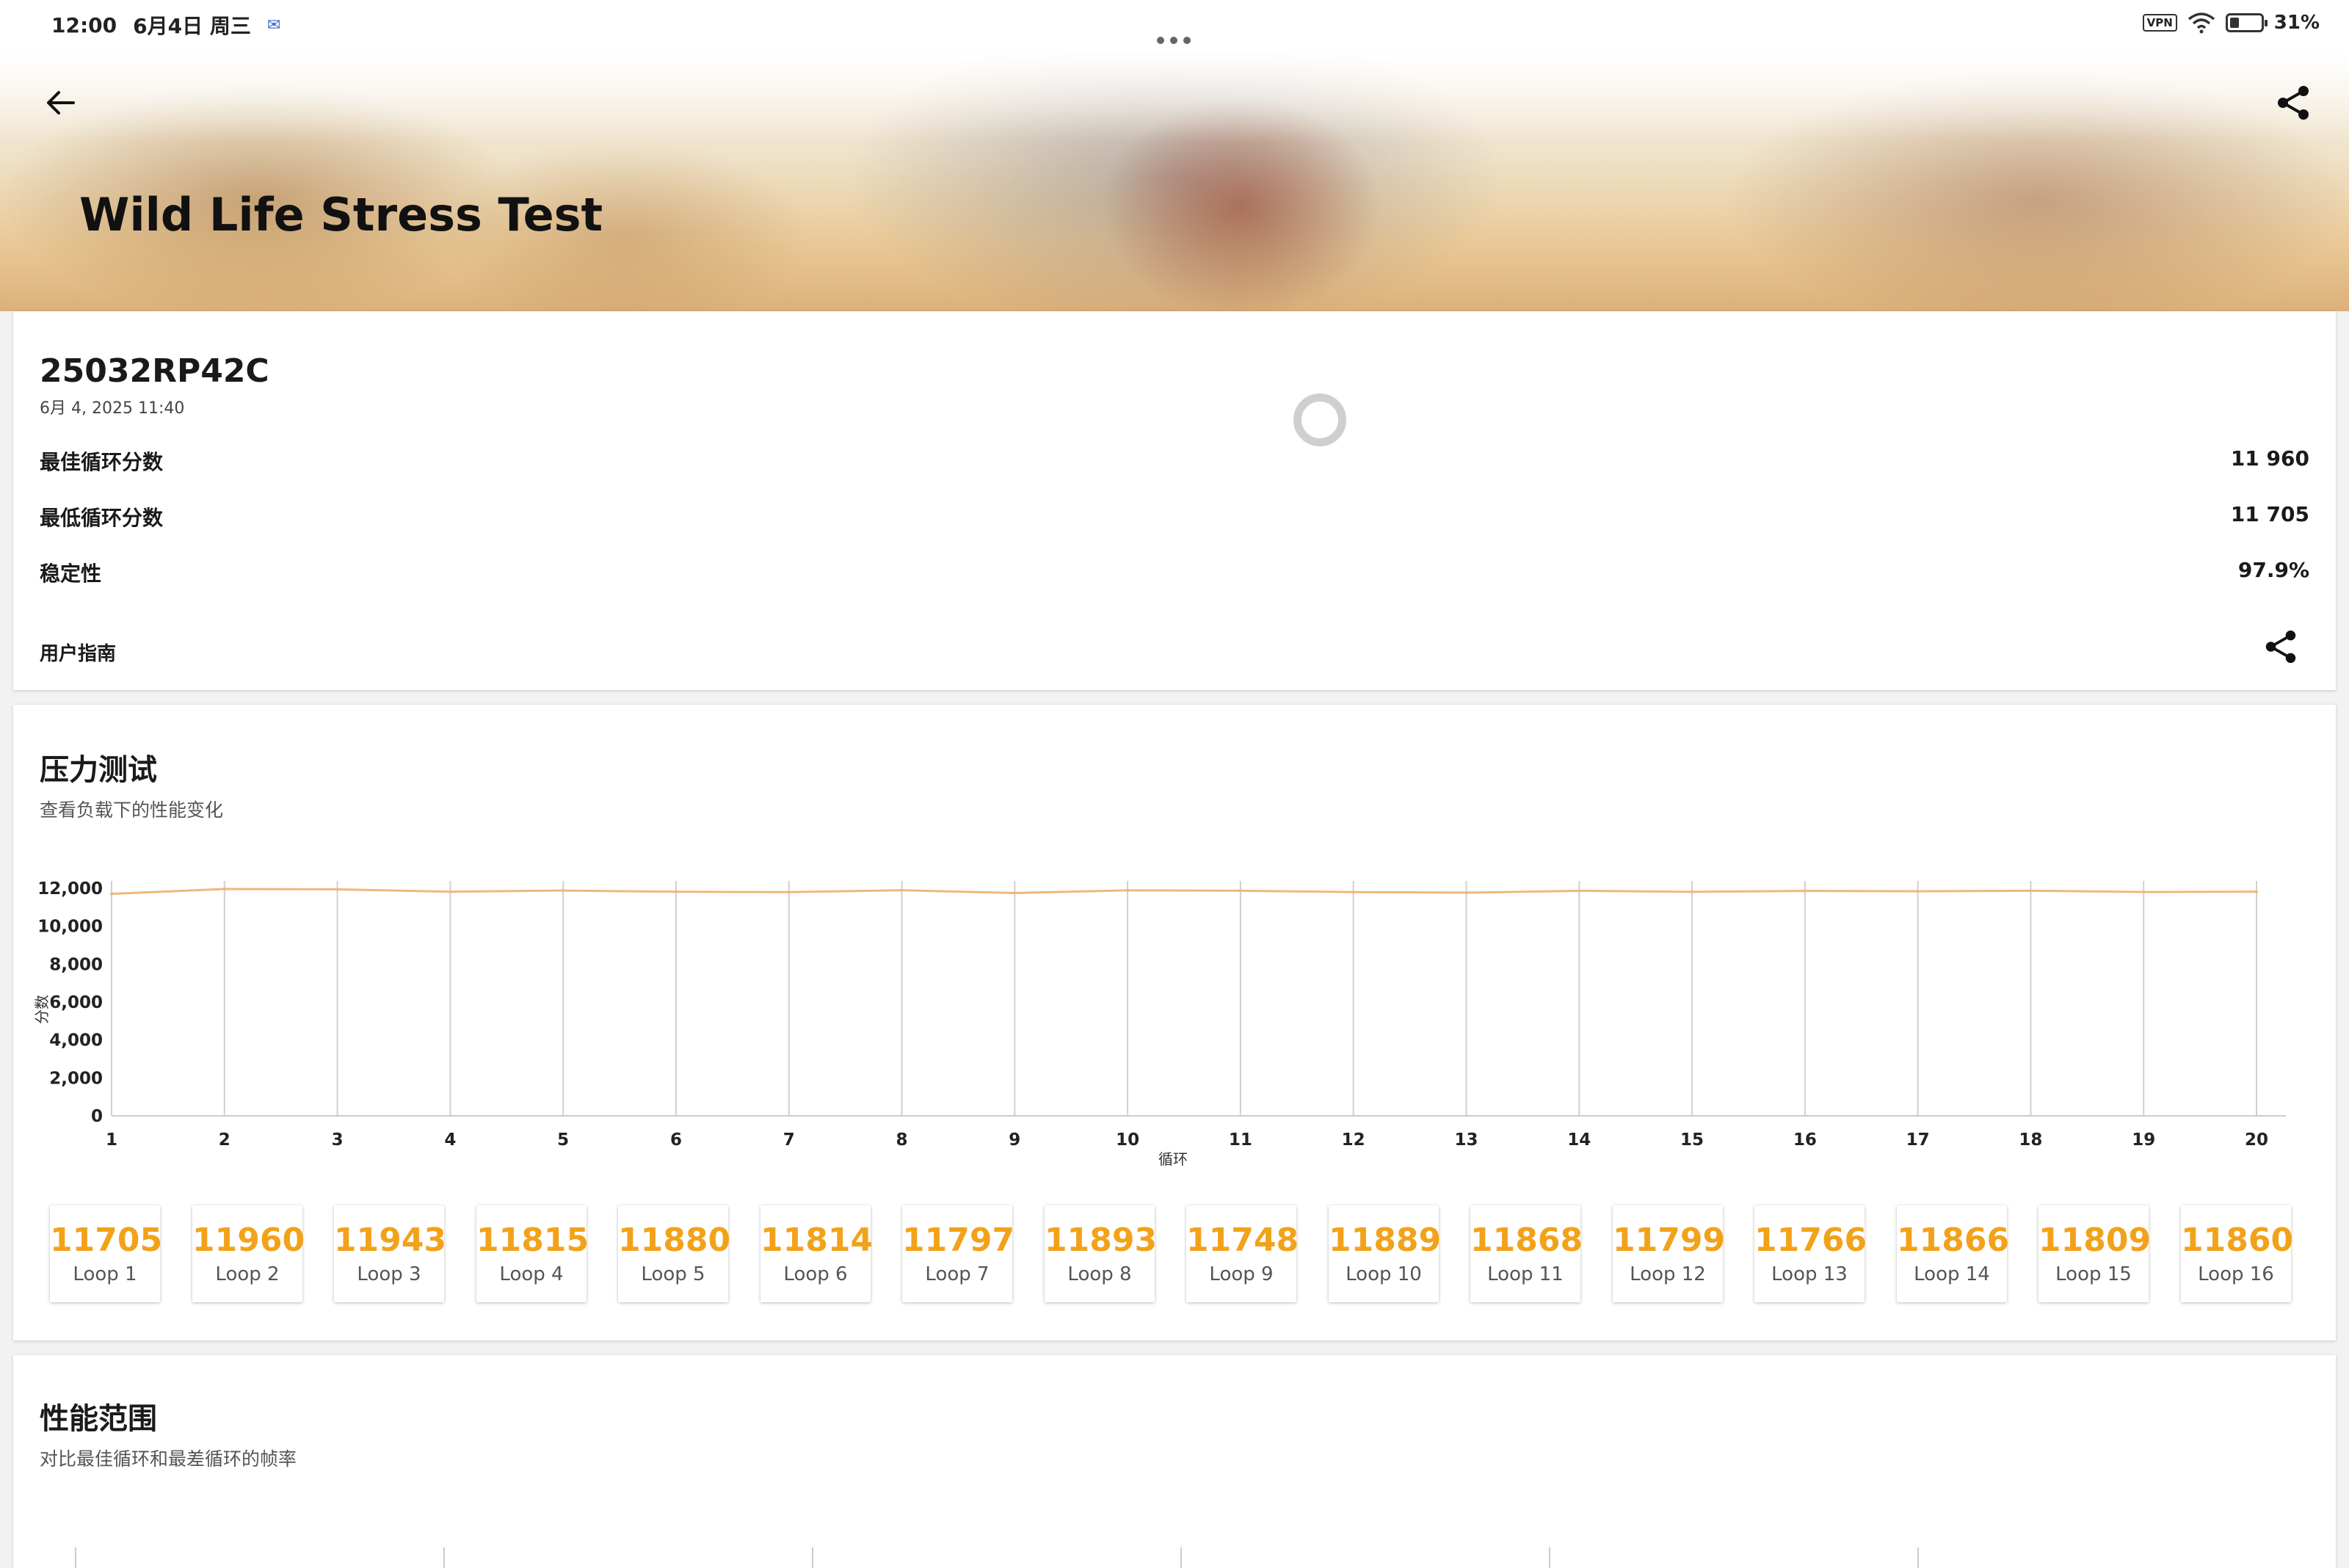  What do you see at coordinates (76, 1040) in the screenshot?
I see `y-tick-label: 4,000` at bounding box center [76, 1040].